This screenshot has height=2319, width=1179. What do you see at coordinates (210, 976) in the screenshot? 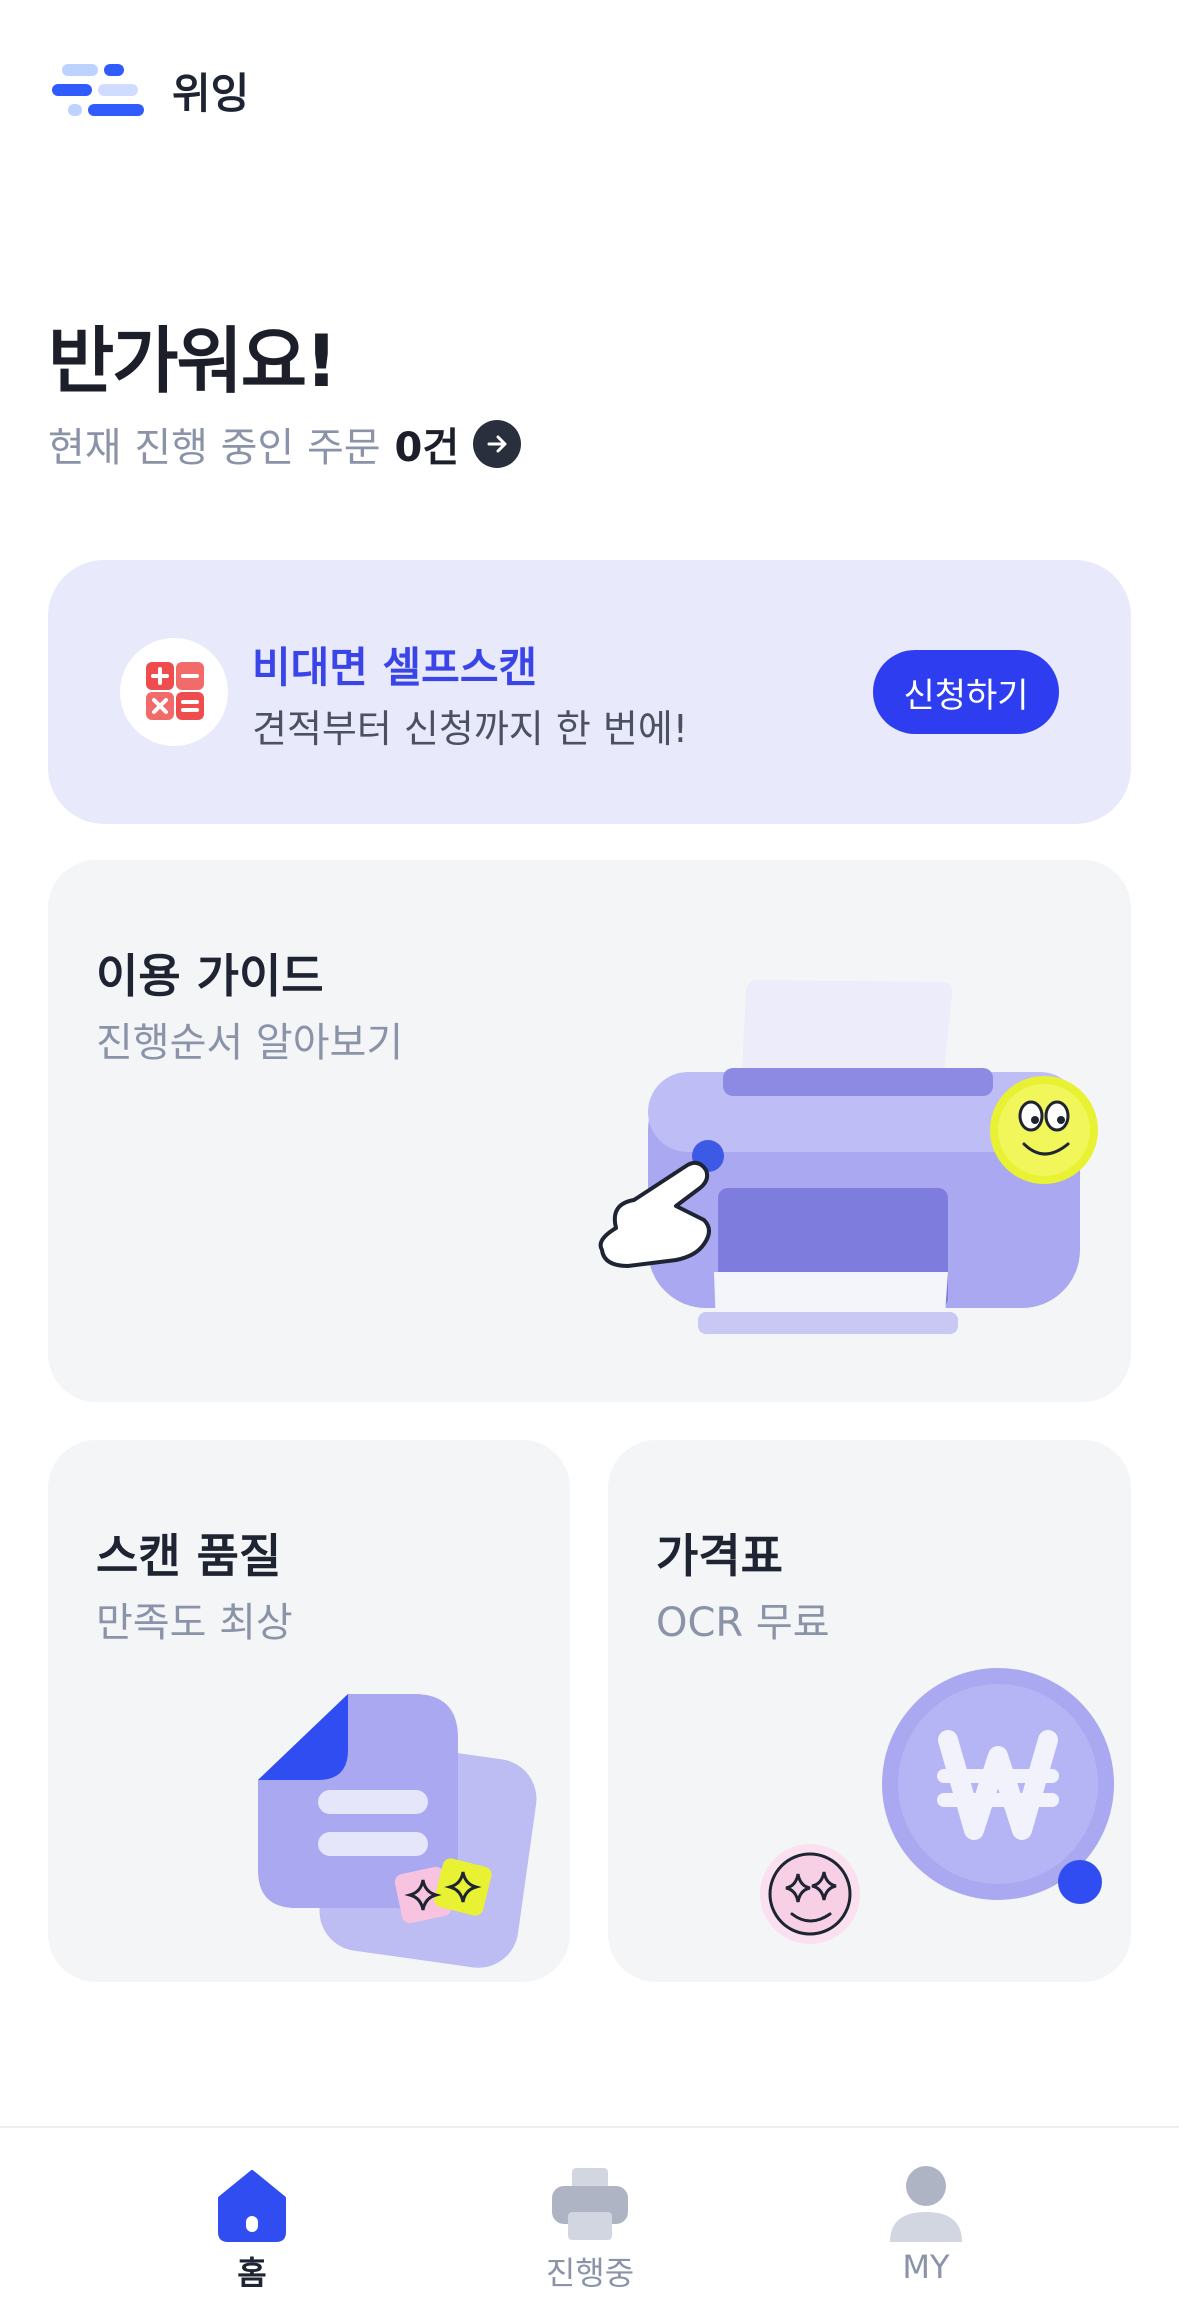
I see `card-title: 이용 가이드` at bounding box center [210, 976].